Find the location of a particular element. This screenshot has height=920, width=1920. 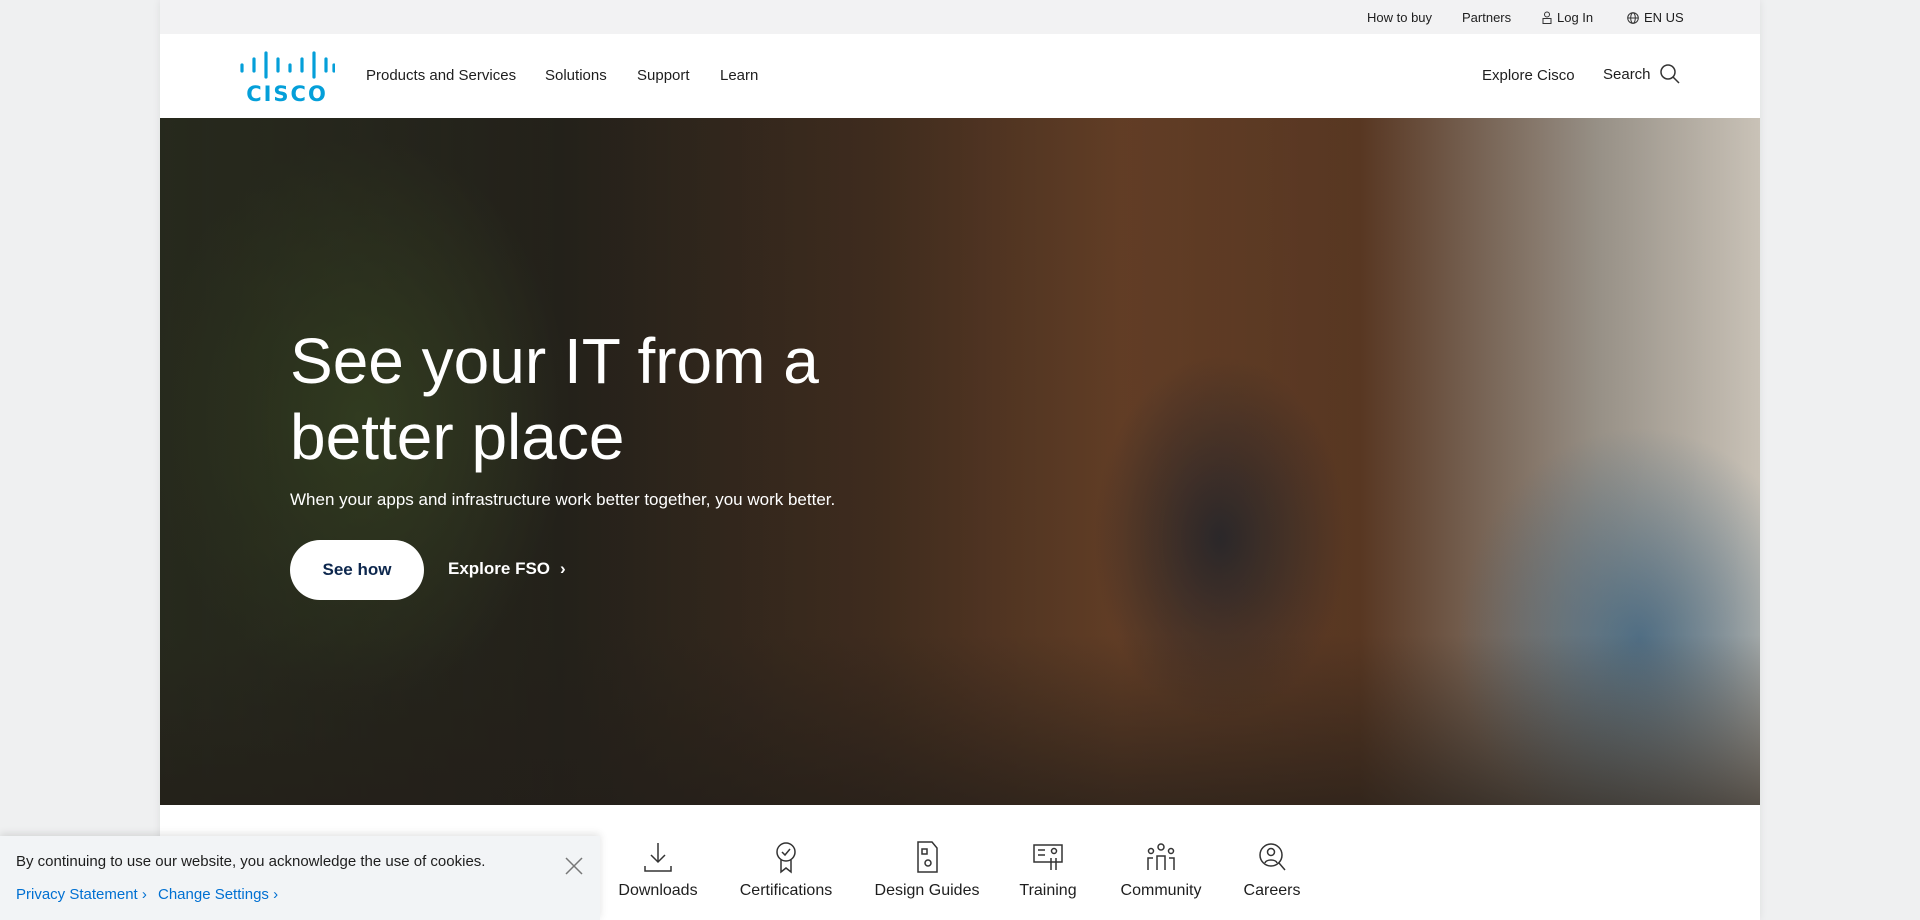

language-label: EN US is located at coordinates (1664, 17).